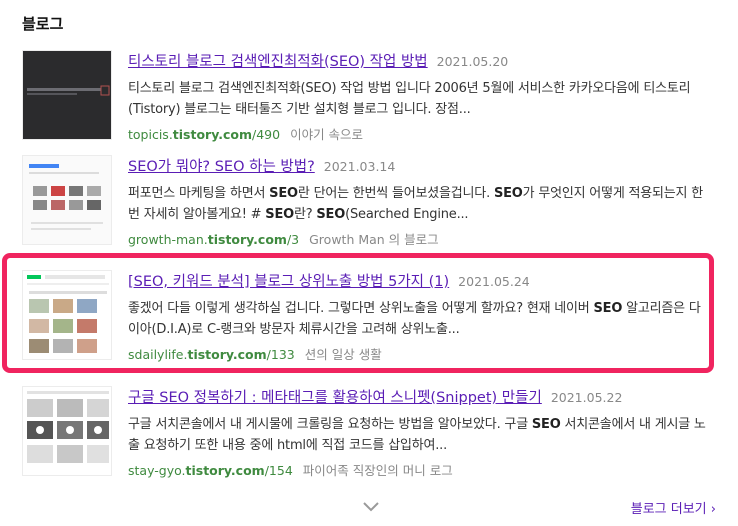 The height and width of the screenshot is (526, 738). What do you see at coordinates (210, 470) in the screenshot?
I see `result-url-link: stay-gyo.tistory.com/154` at bounding box center [210, 470].